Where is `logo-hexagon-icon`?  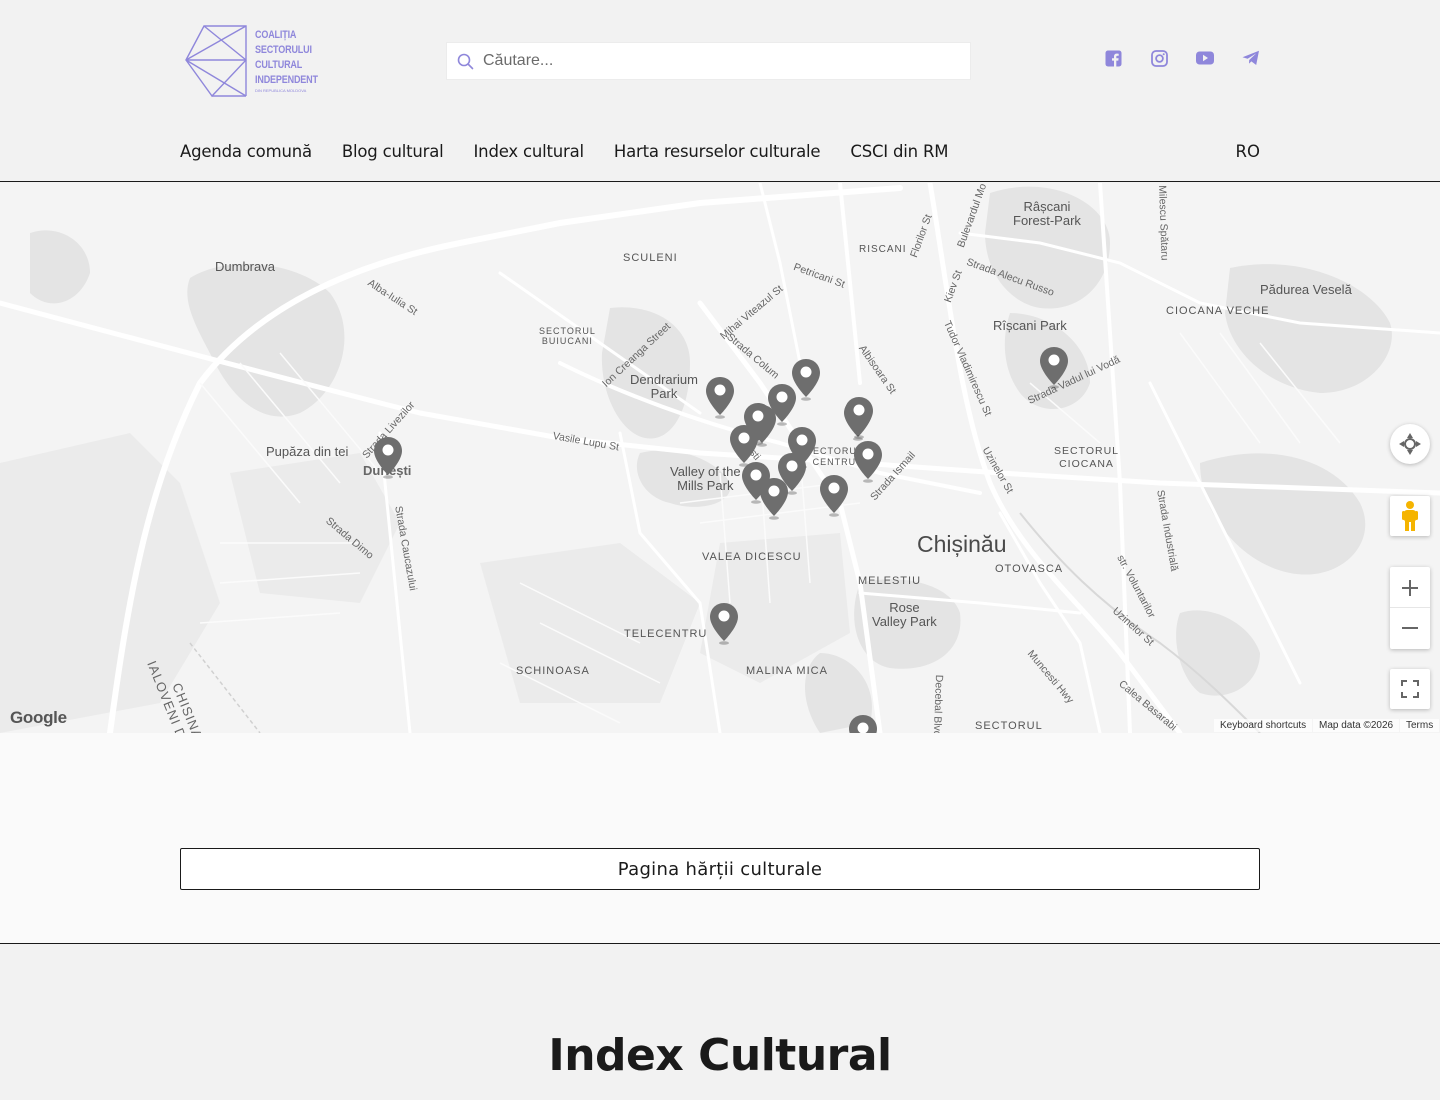
logo-hexagon-icon is located at coordinates (216, 61).